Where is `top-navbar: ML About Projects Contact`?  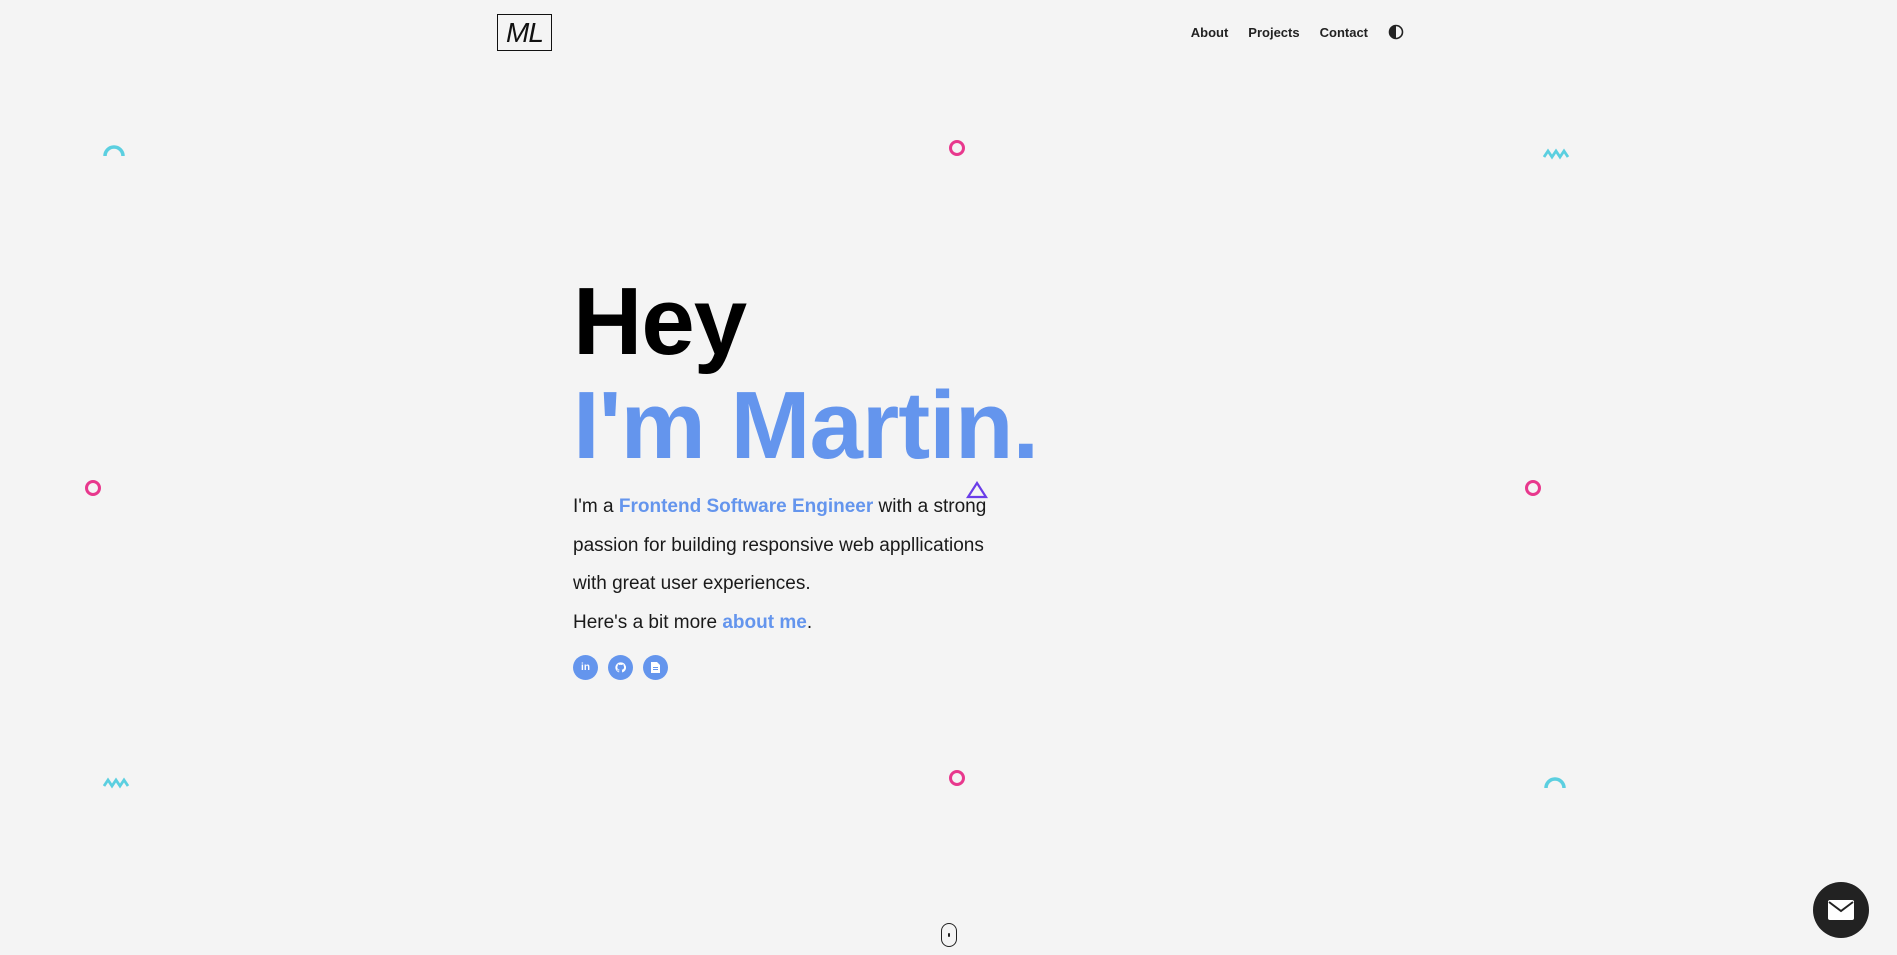 top-navbar: ML About Projects Contact is located at coordinates (948, 35).